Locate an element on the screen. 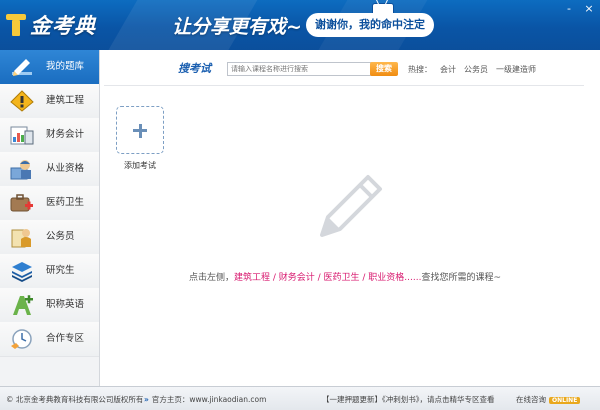 This screenshot has height=410, width=600. hot-search-link: 会计 is located at coordinates (448, 69).